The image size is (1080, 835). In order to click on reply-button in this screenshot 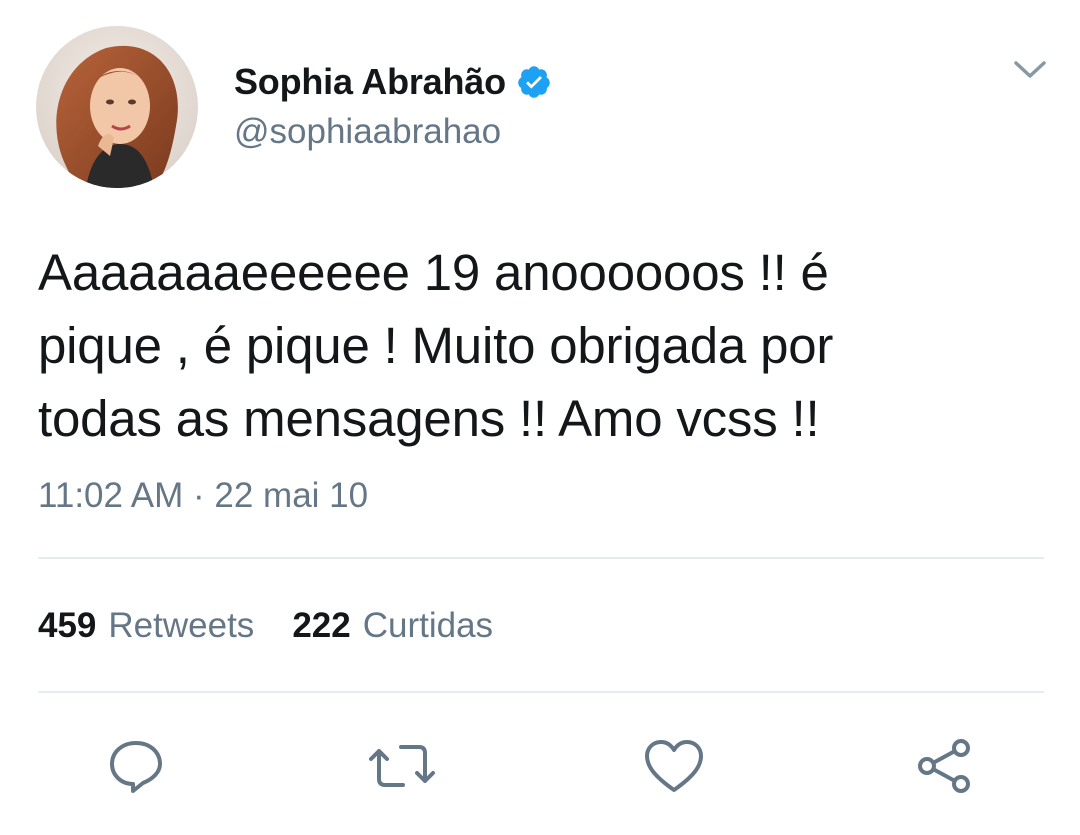, I will do `click(136, 766)`.